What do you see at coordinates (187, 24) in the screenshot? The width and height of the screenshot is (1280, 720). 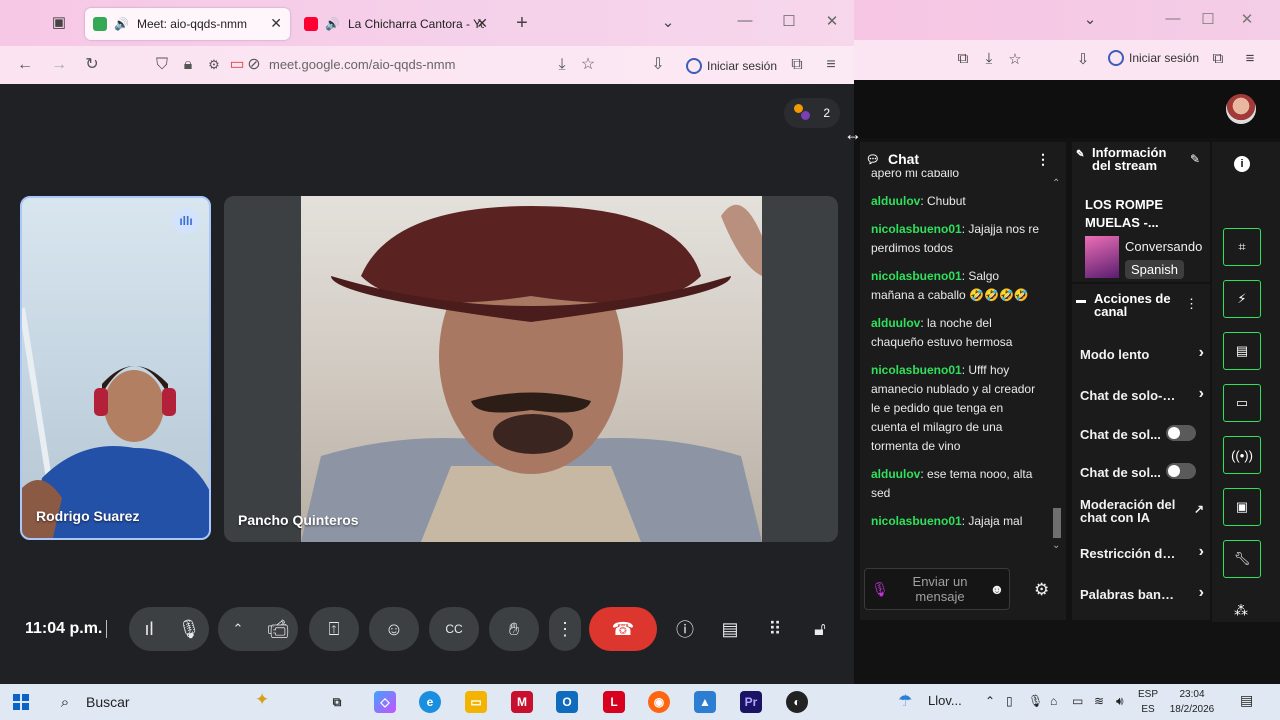 I see `tab-meet: 🔊 Meet: aio-qqds-nmm ✕` at bounding box center [187, 24].